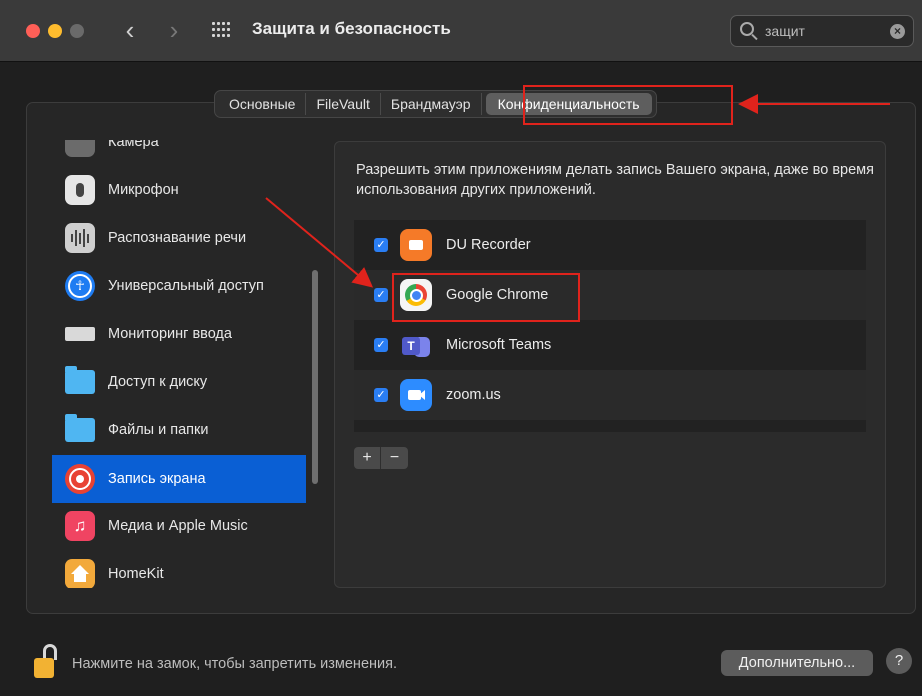  I want to click on sidebar-item-label: HomeKit, so click(136, 574).